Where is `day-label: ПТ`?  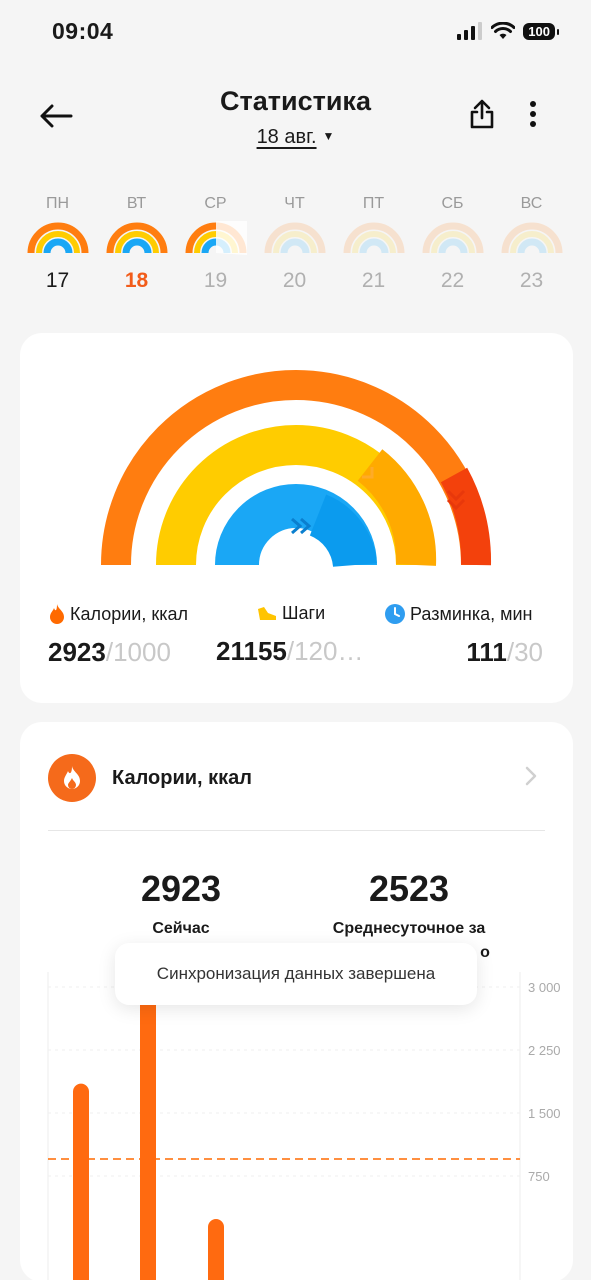 day-label: ПТ is located at coordinates (373, 203).